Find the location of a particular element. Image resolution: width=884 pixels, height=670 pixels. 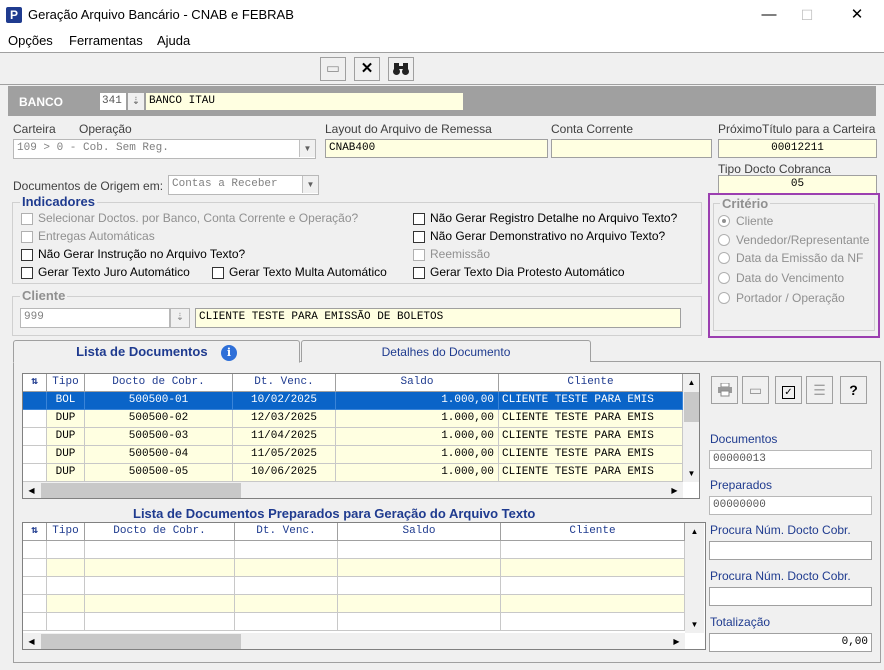

menu-ferramentas: Ferramentas is located at coordinates (106, 40).